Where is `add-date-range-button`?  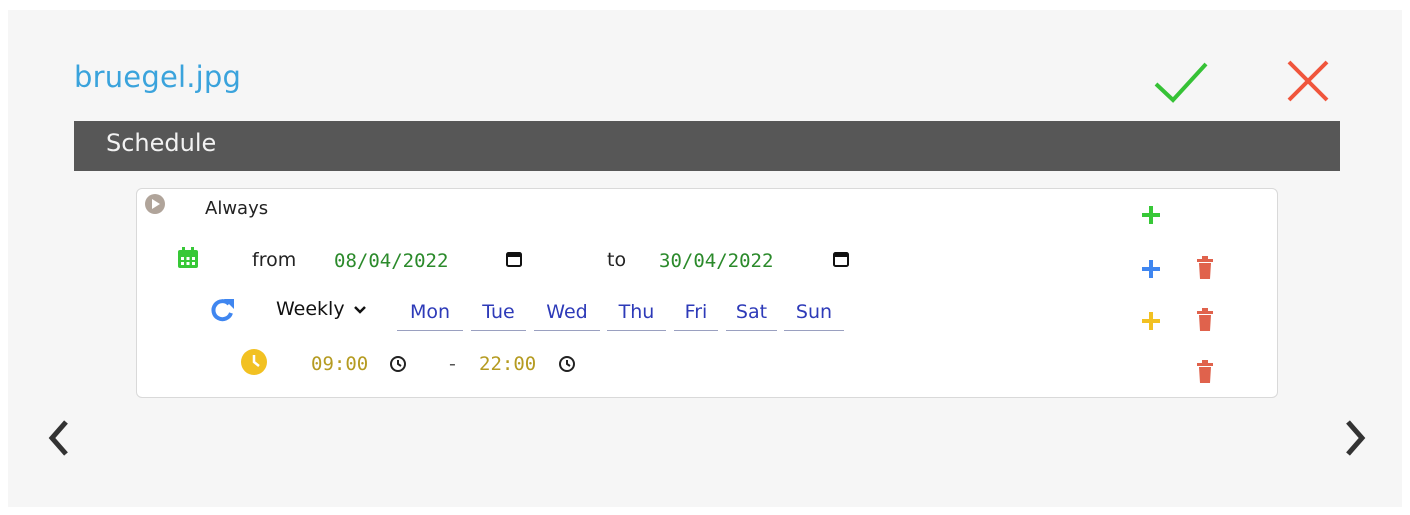 add-date-range-button is located at coordinates (1151, 215).